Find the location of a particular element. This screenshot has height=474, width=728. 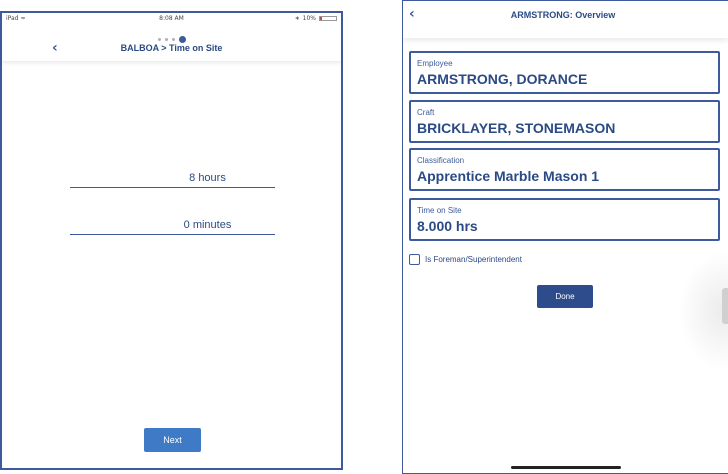

battery-percent: 10% is located at coordinates (309, 18).